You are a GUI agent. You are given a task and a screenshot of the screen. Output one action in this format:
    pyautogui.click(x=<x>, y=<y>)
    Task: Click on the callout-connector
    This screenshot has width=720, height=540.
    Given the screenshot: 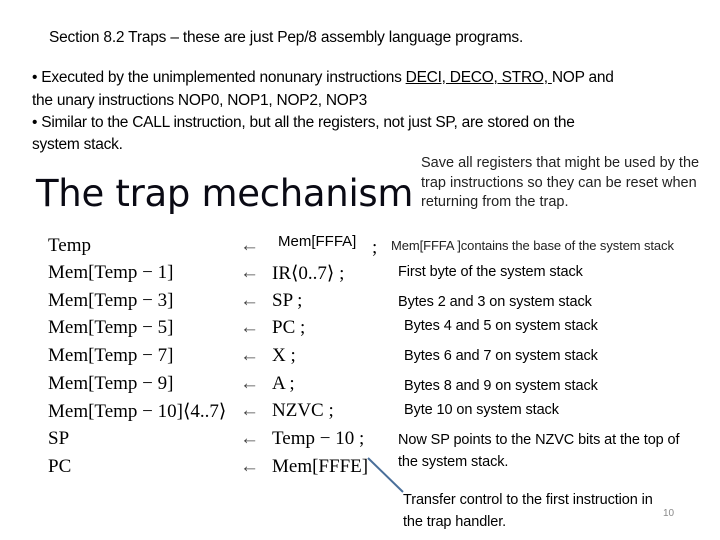 What is the action you would take?
    pyautogui.click(x=385, y=475)
    